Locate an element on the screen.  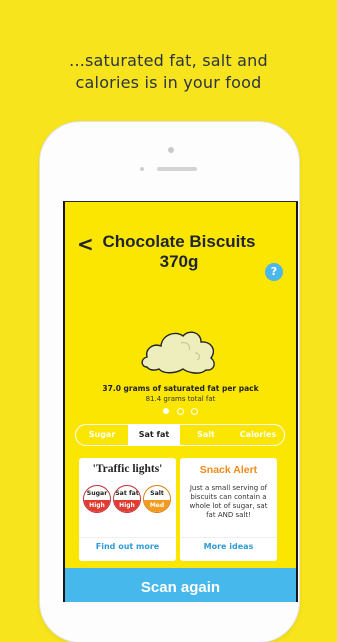
traffic-badge-name: Salt is located at coordinates (157, 493).